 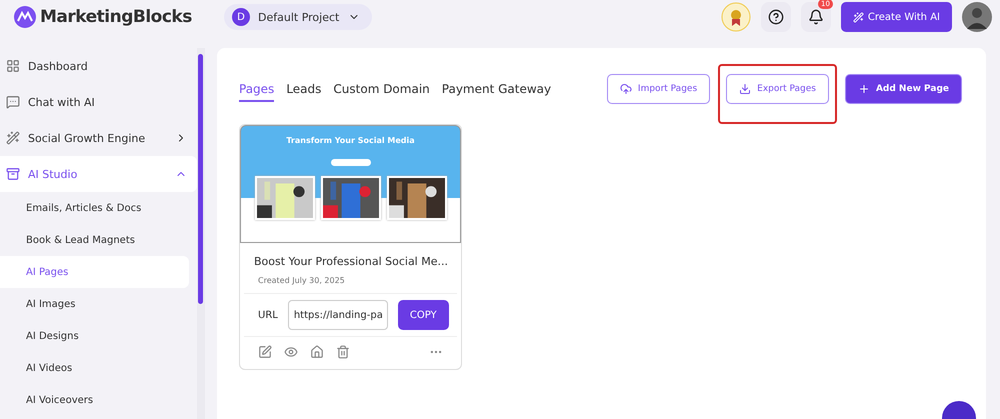 I want to click on sidebar-subitem: AI Pages, so click(x=94, y=272).